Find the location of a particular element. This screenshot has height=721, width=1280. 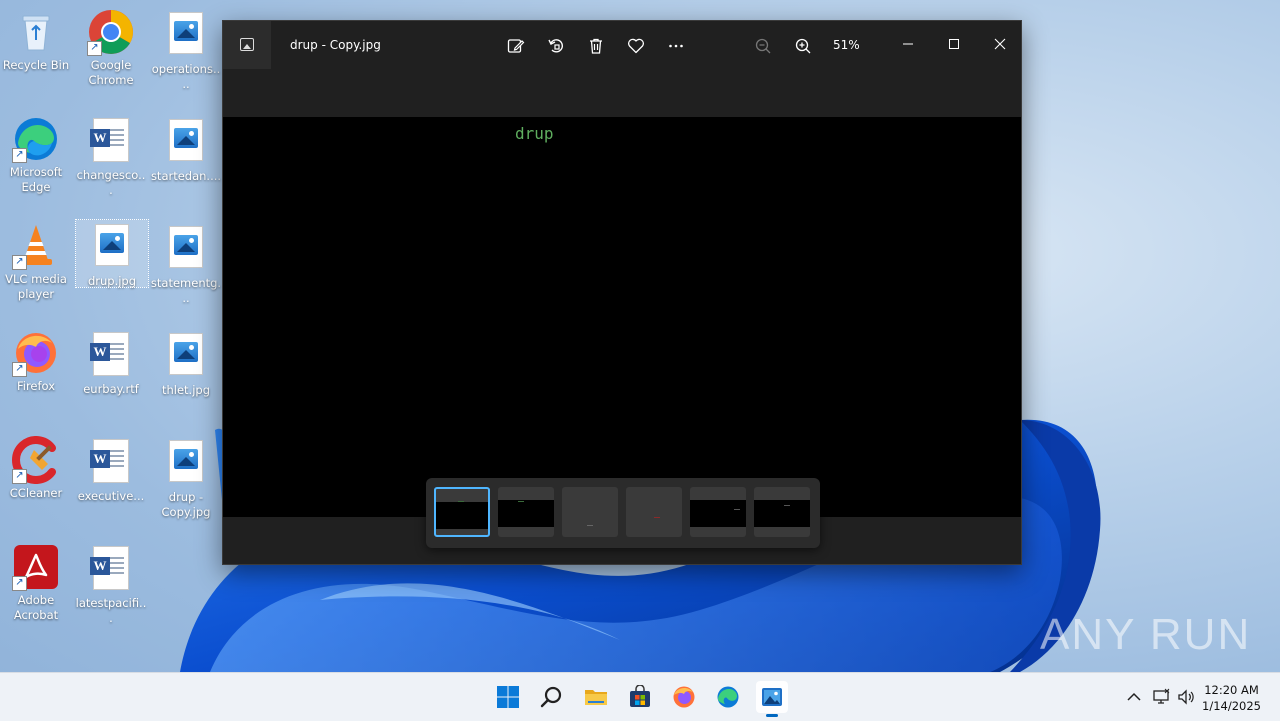

desktop-icon-firefox: ↗ Firefox is located at coordinates (36, 361).